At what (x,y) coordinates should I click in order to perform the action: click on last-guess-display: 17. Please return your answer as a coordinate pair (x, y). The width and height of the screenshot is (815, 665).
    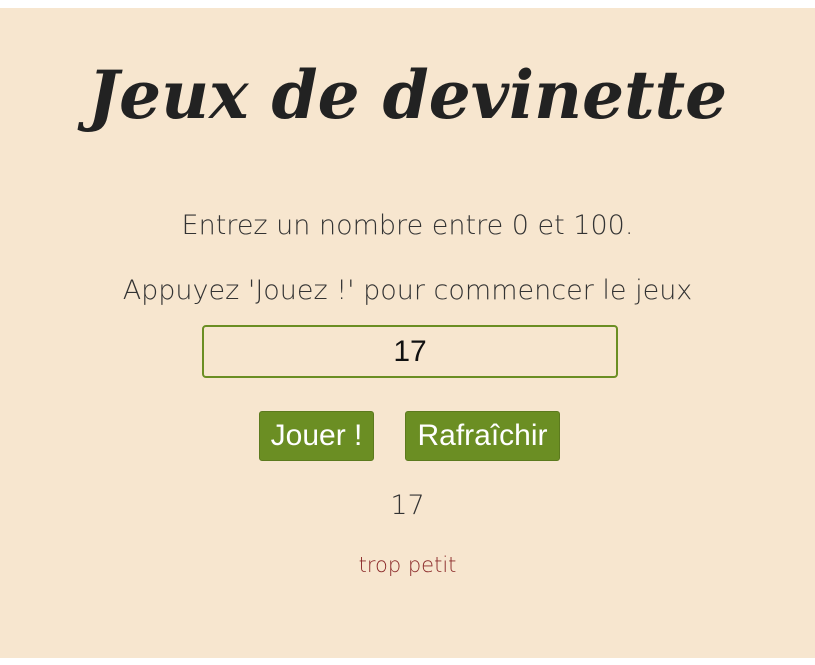
    Looking at the image, I should click on (407, 505).